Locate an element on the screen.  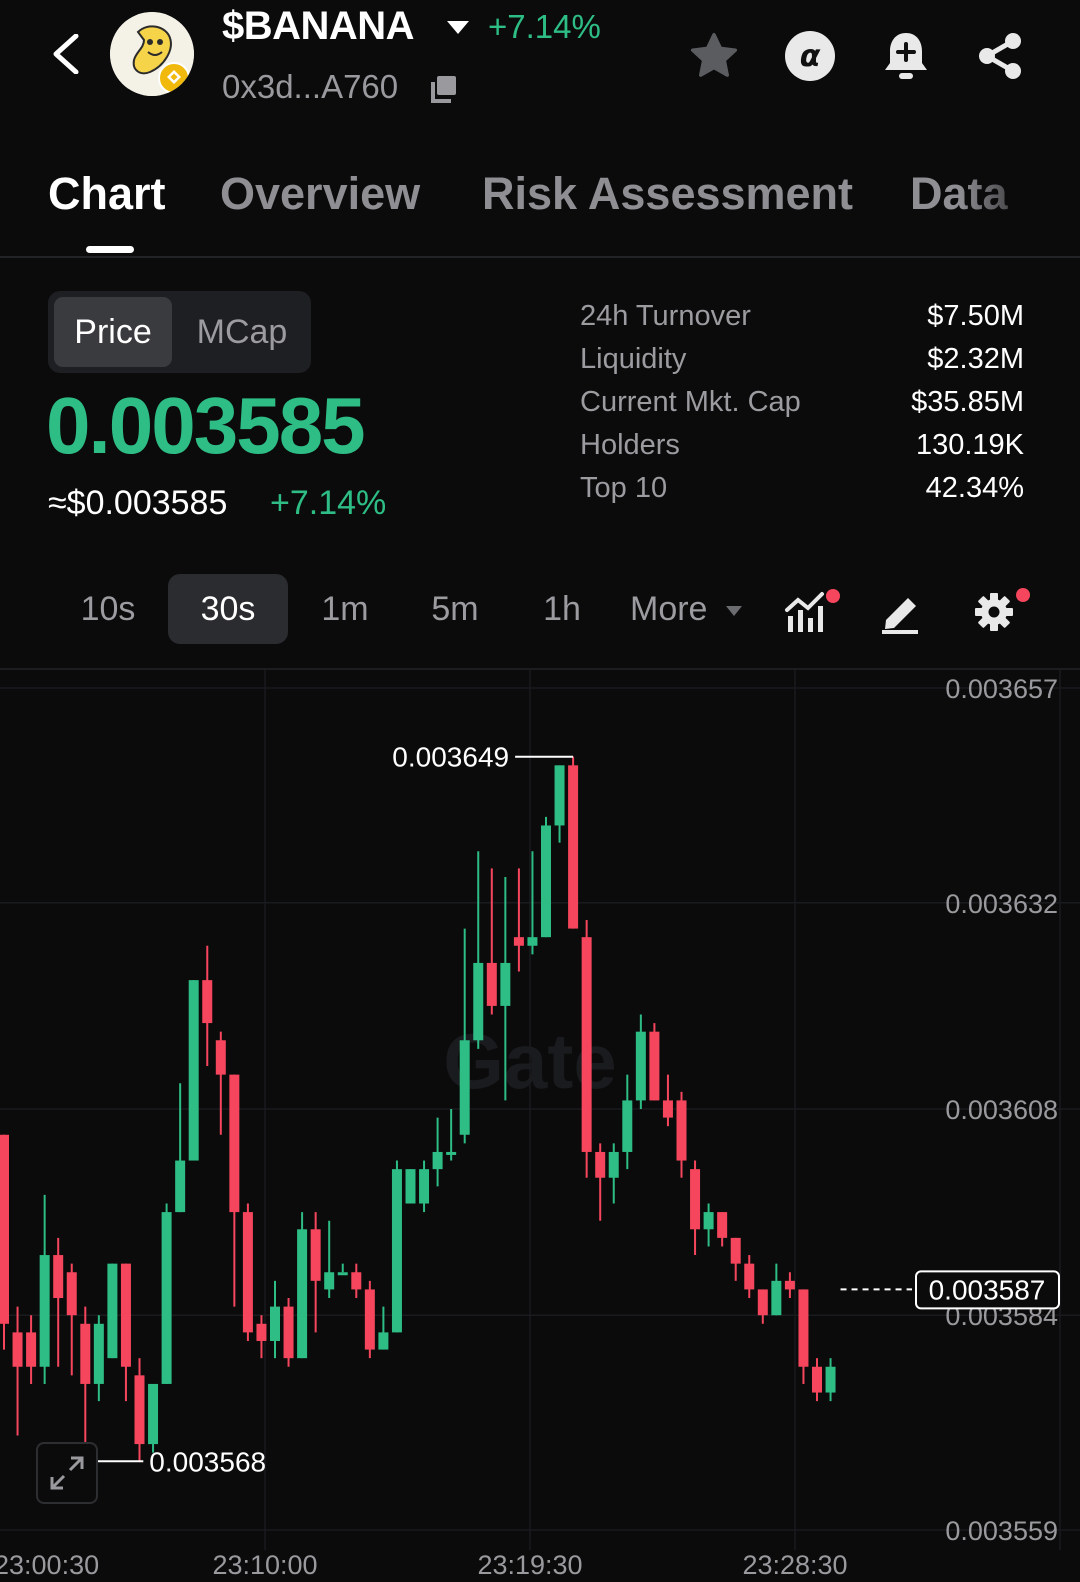
stat-value: 130.19K is located at coordinates (969, 445).